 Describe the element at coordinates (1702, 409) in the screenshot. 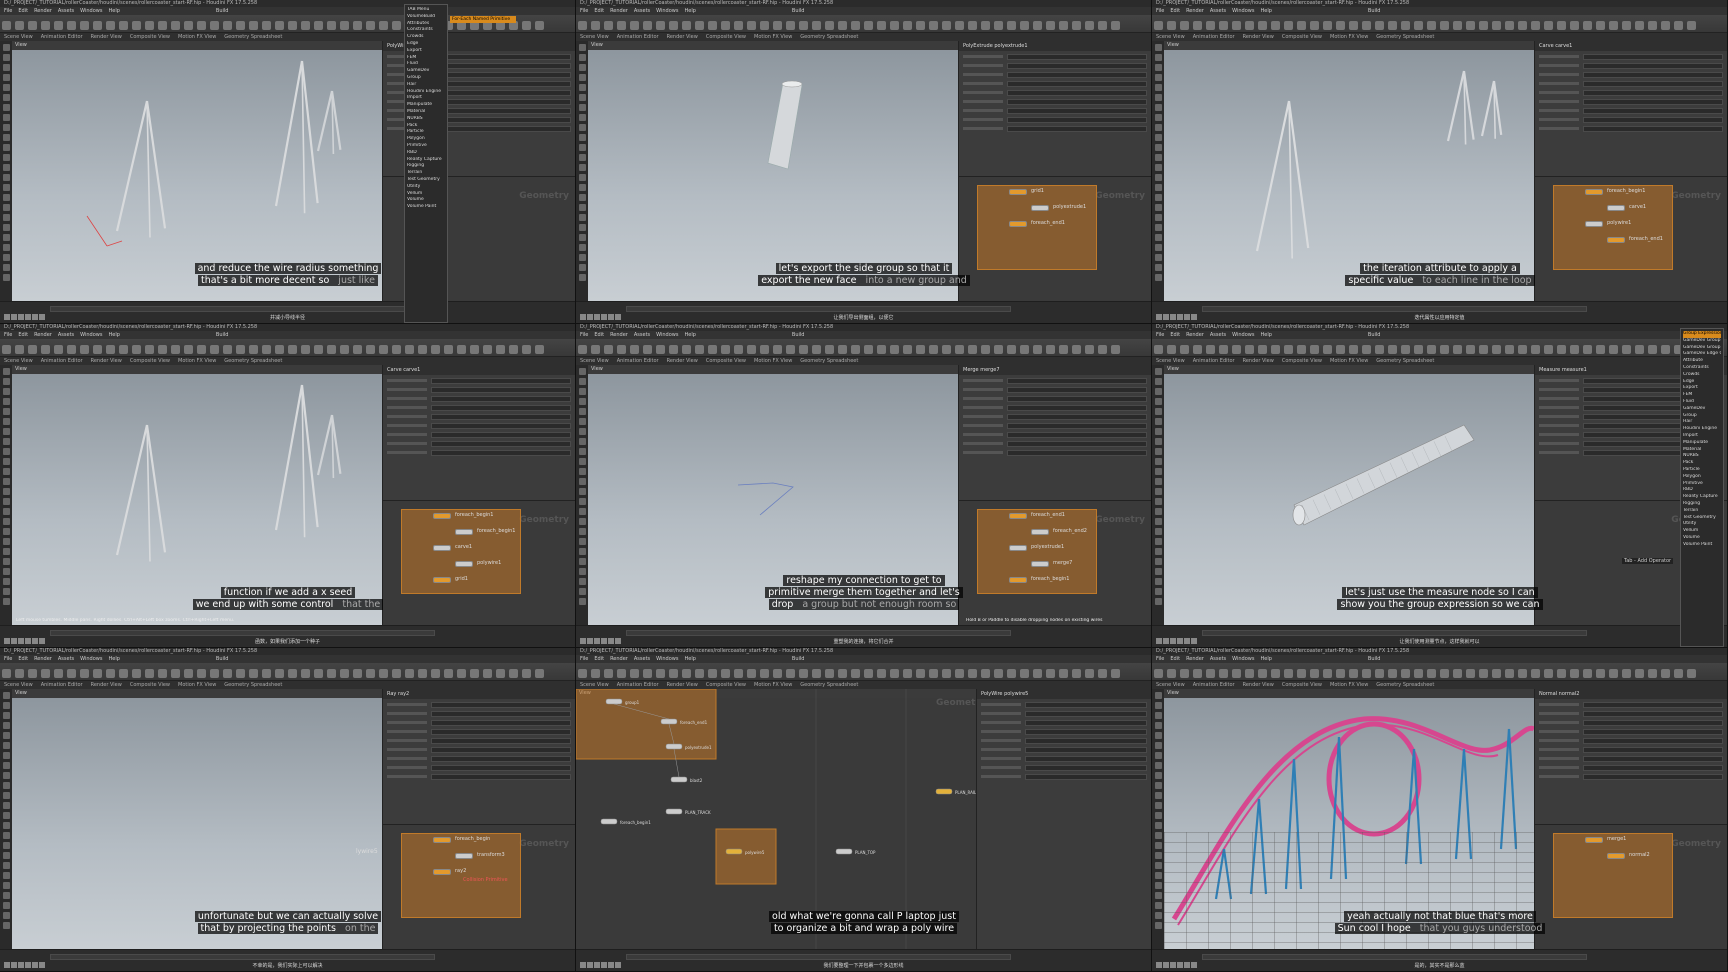

I see `tab-menu-item: GameDev` at that location.